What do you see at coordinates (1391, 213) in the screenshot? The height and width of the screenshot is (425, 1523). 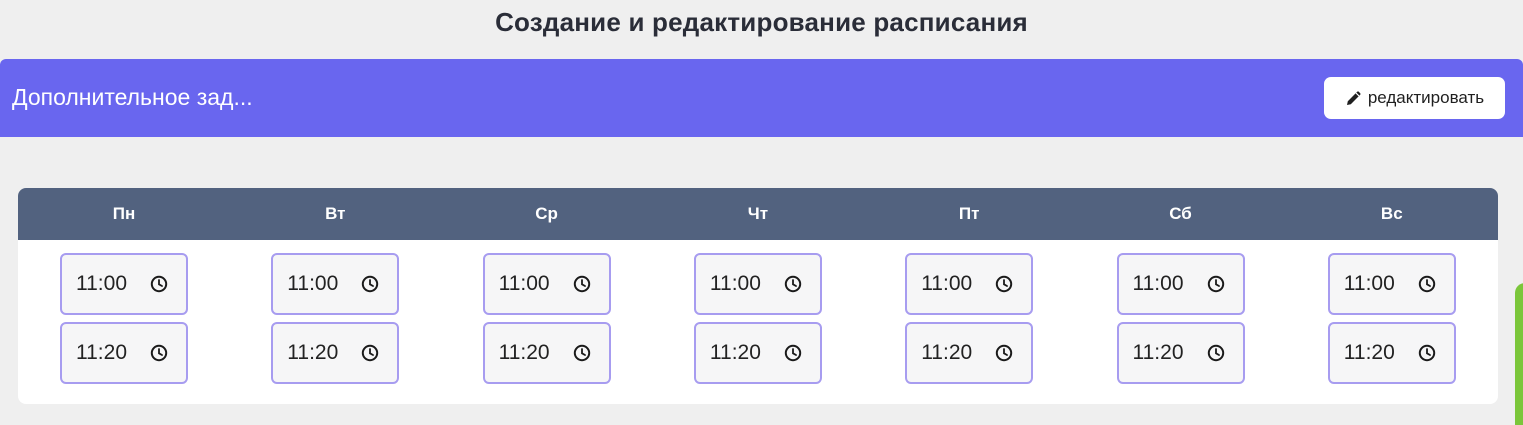 I see `day-header-6: Вс` at bounding box center [1391, 213].